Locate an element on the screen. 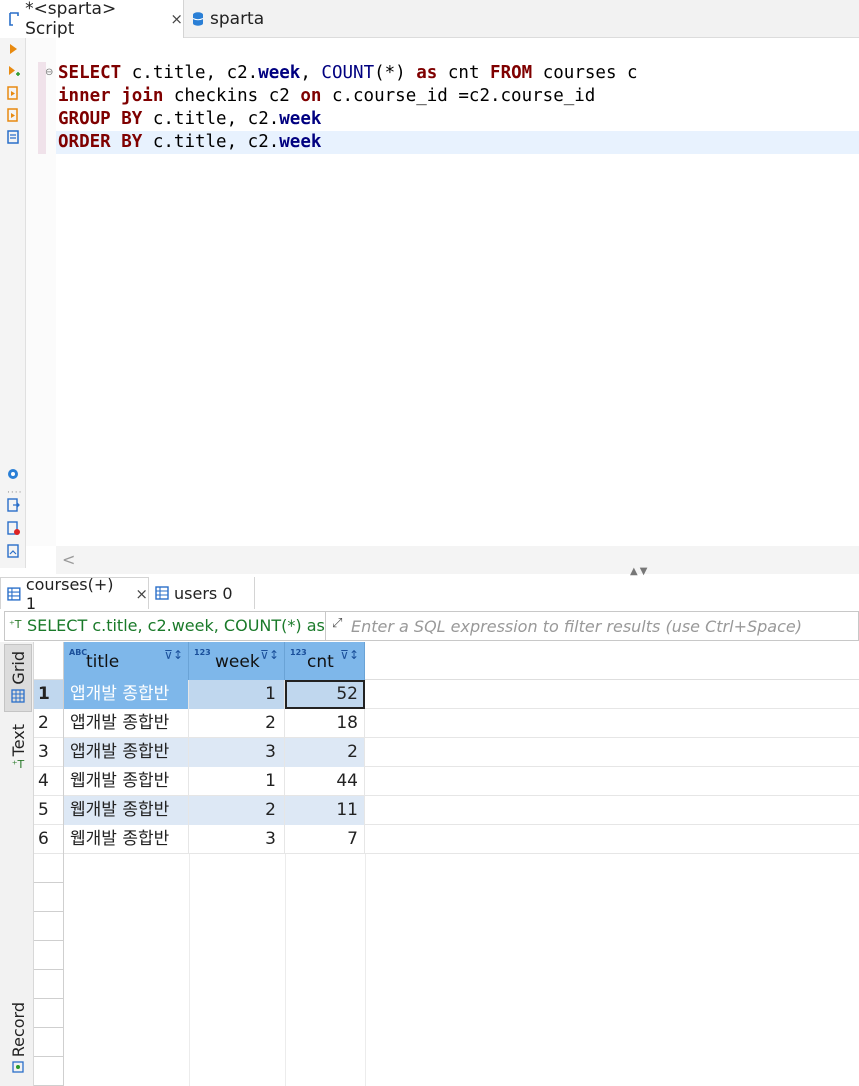 The image size is (859, 1086). tab-script: *<sparta> Script × is located at coordinates (92, 19).